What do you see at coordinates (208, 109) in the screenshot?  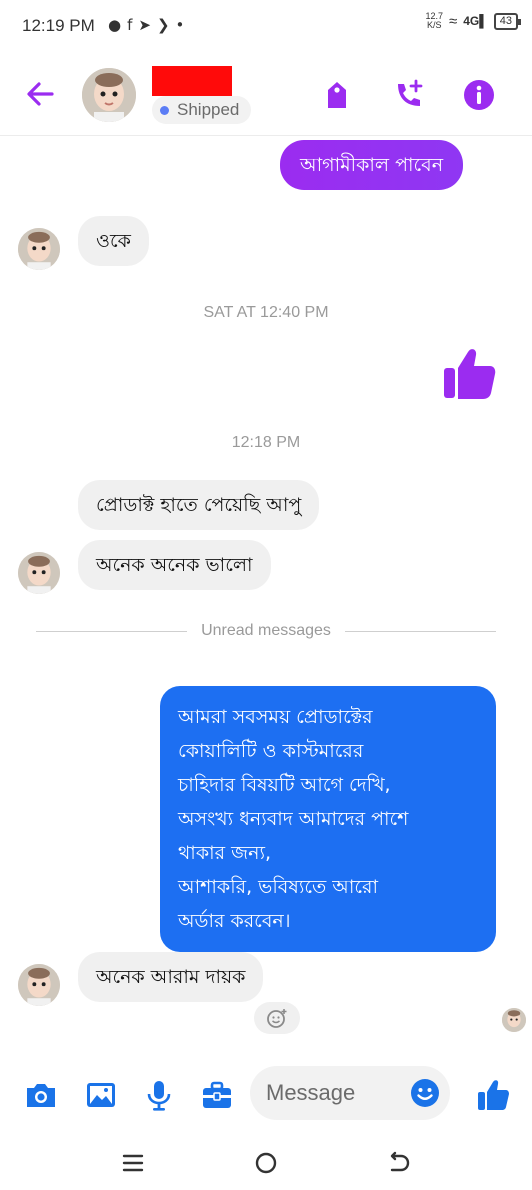 I see `status-text: Shipped` at bounding box center [208, 109].